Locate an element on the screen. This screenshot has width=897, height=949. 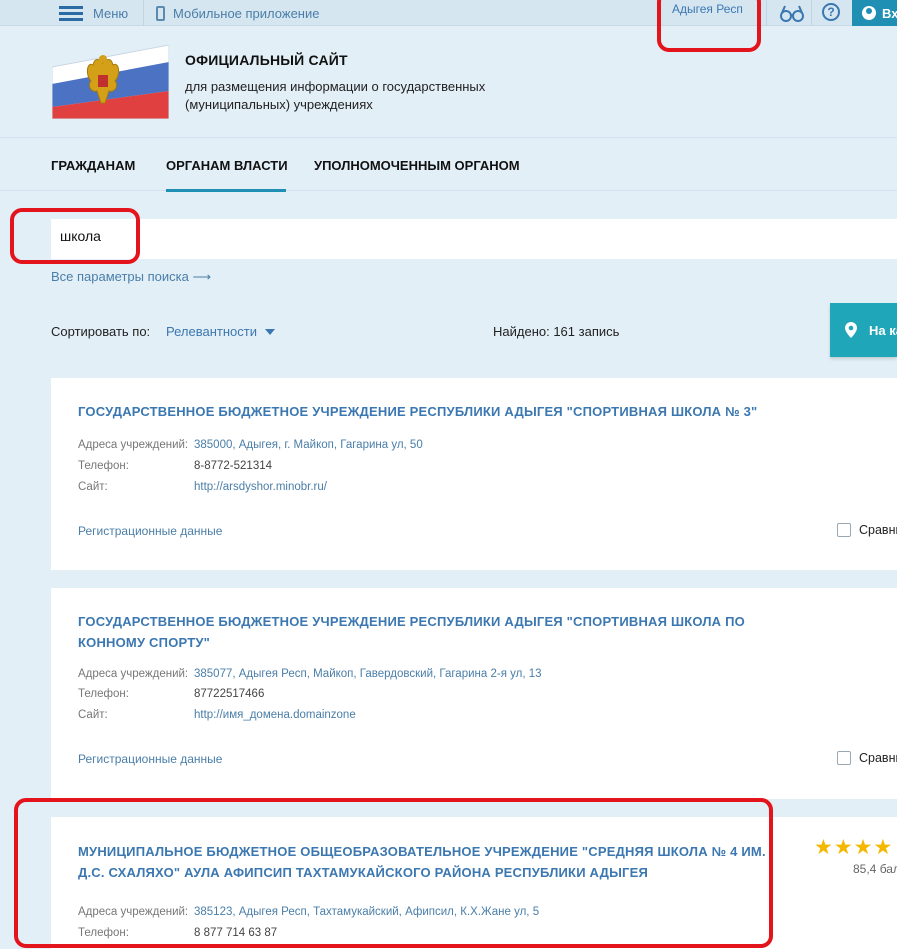
sort-value: Релевантности is located at coordinates (211, 331).